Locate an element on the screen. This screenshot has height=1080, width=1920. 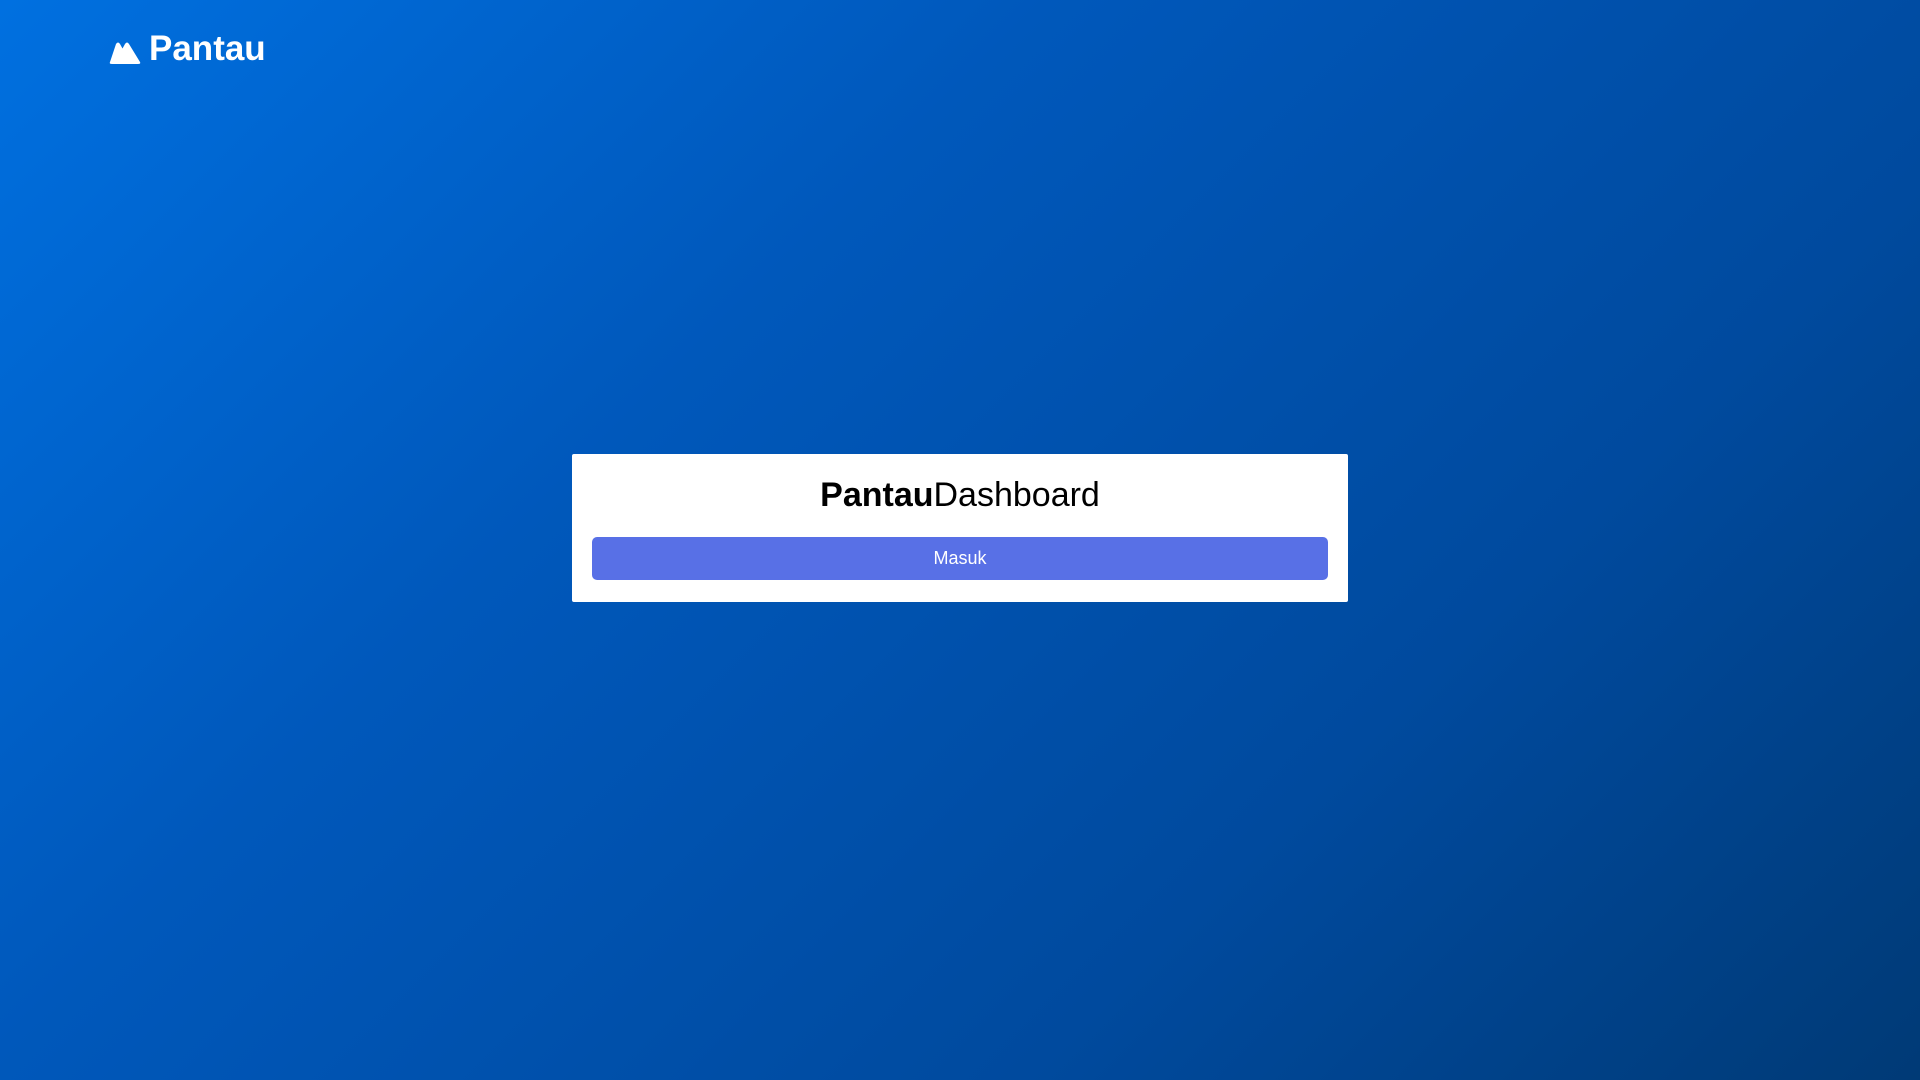
card-title-bold: Pantau is located at coordinates (877, 495).